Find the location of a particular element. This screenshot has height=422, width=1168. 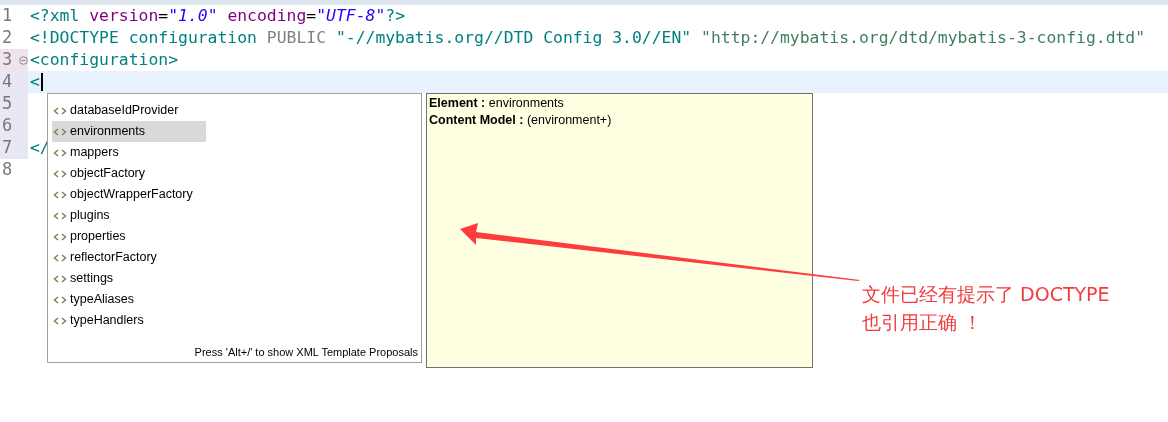

proposal-item: settings is located at coordinates (129, 278).